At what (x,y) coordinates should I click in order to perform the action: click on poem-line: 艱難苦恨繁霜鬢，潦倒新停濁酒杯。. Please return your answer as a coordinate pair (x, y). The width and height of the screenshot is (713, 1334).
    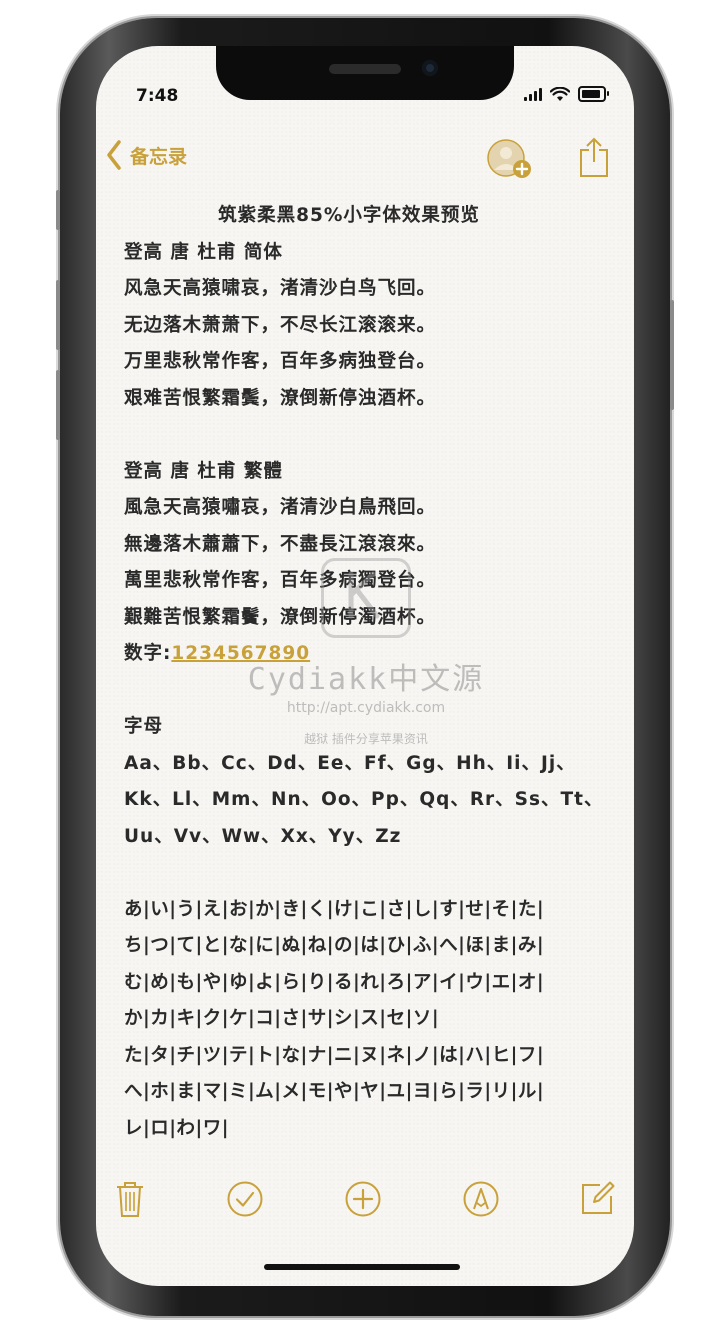
    Looking at the image, I should click on (280, 617).